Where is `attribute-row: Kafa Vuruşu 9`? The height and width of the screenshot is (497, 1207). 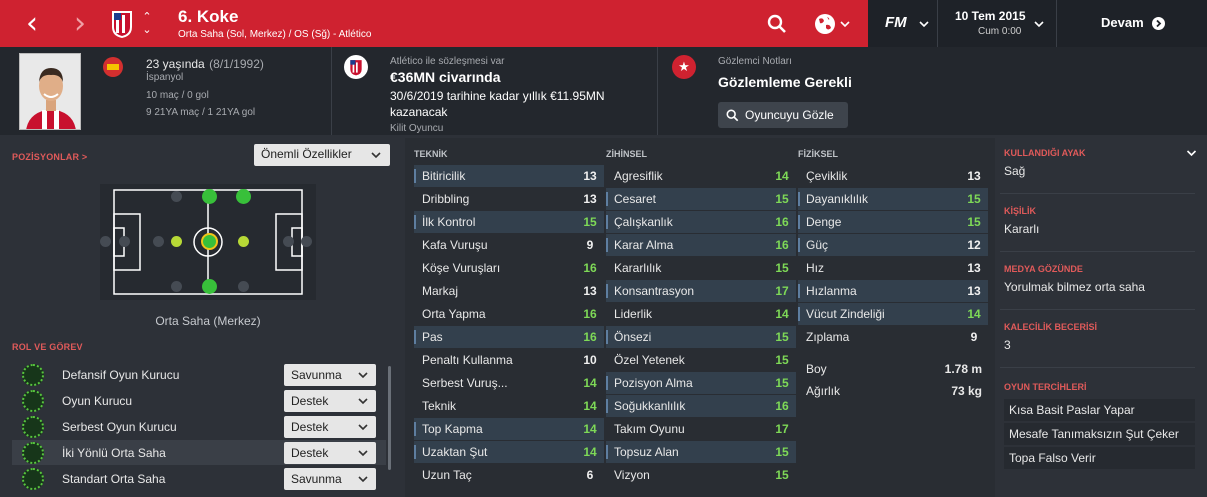
attribute-row: Kafa Vuruşu 9 is located at coordinates (509, 245).